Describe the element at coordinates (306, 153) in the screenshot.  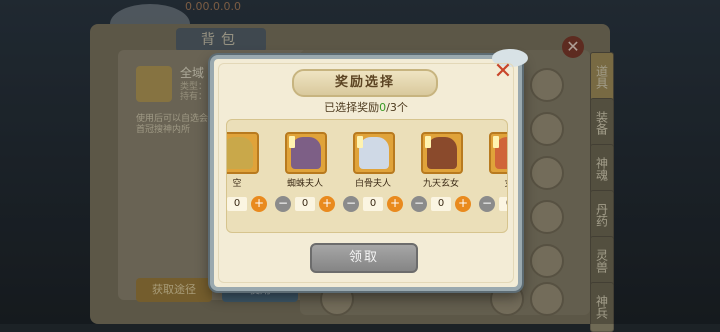
I see `spider-lady-portrait-icon` at that location.